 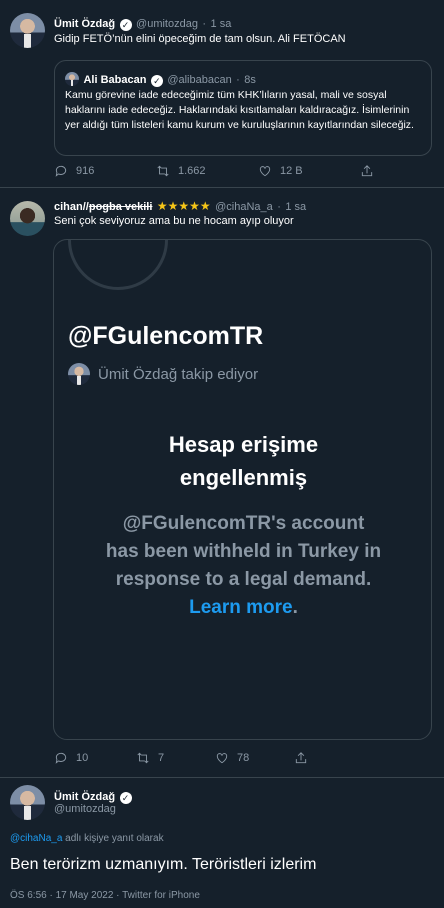 I want to click on profile-banner-arc, so click(x=118, y=265).